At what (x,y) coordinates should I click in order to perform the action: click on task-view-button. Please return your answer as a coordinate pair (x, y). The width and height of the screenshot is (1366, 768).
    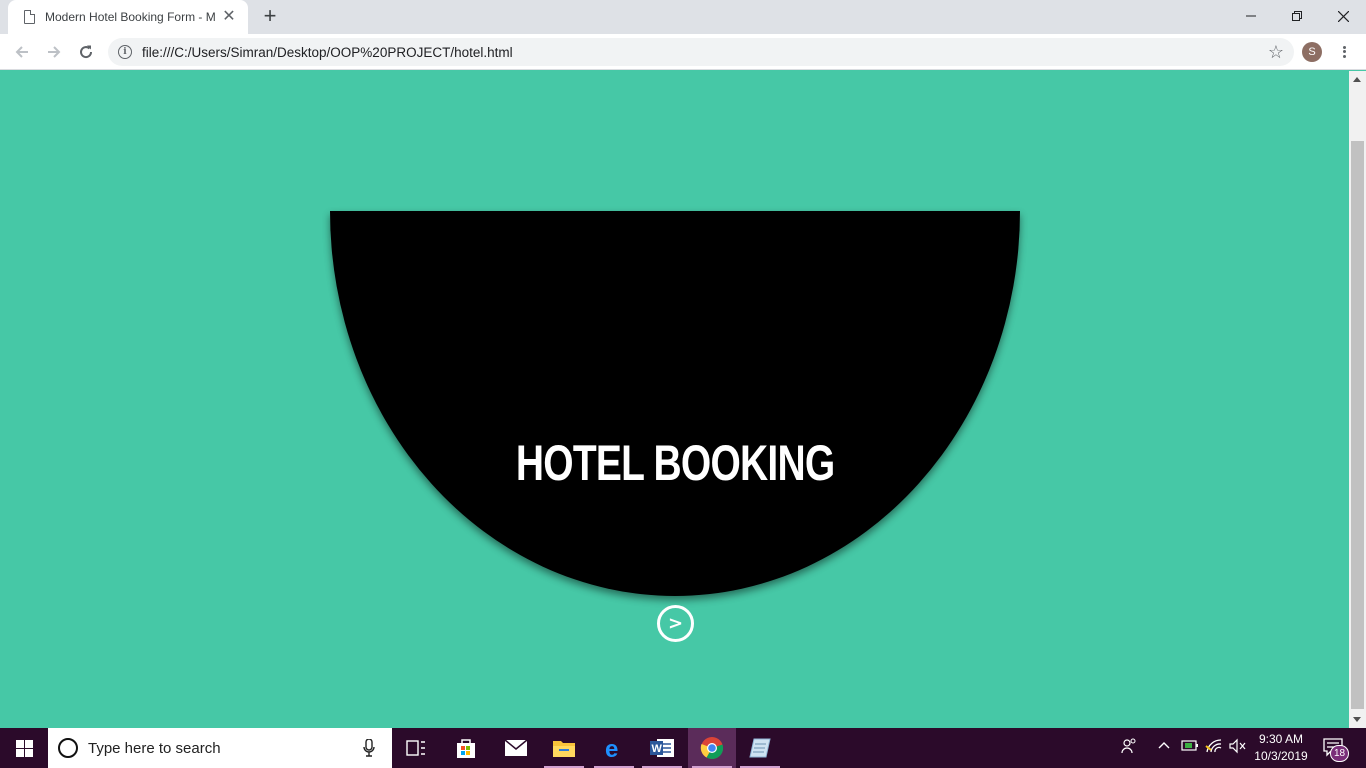
    Looking at the image, I should click on (416, 748).